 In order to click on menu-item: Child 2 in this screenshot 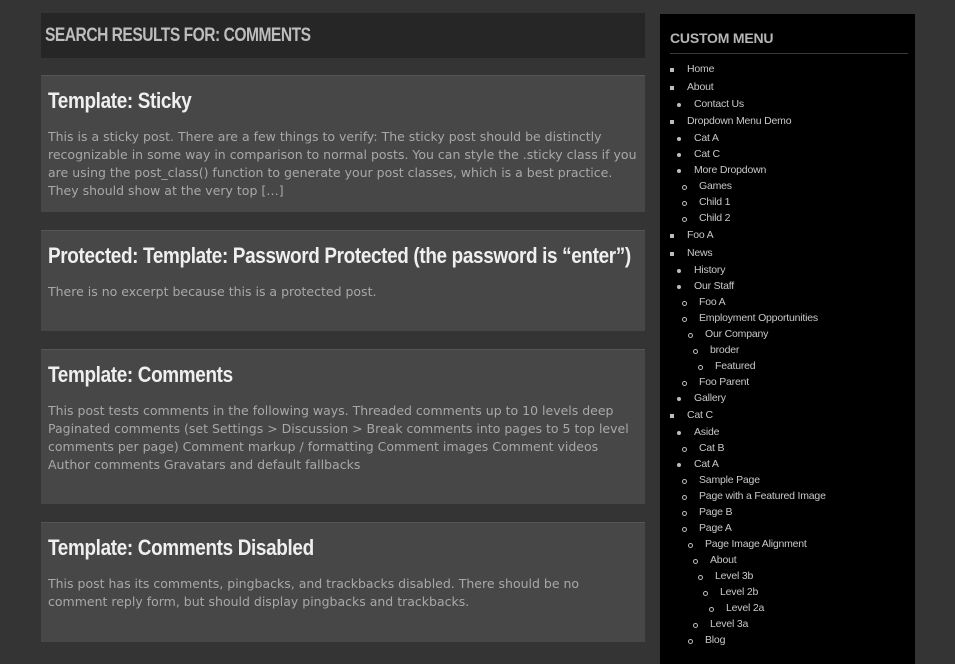, I will do `click(706, 218)`.